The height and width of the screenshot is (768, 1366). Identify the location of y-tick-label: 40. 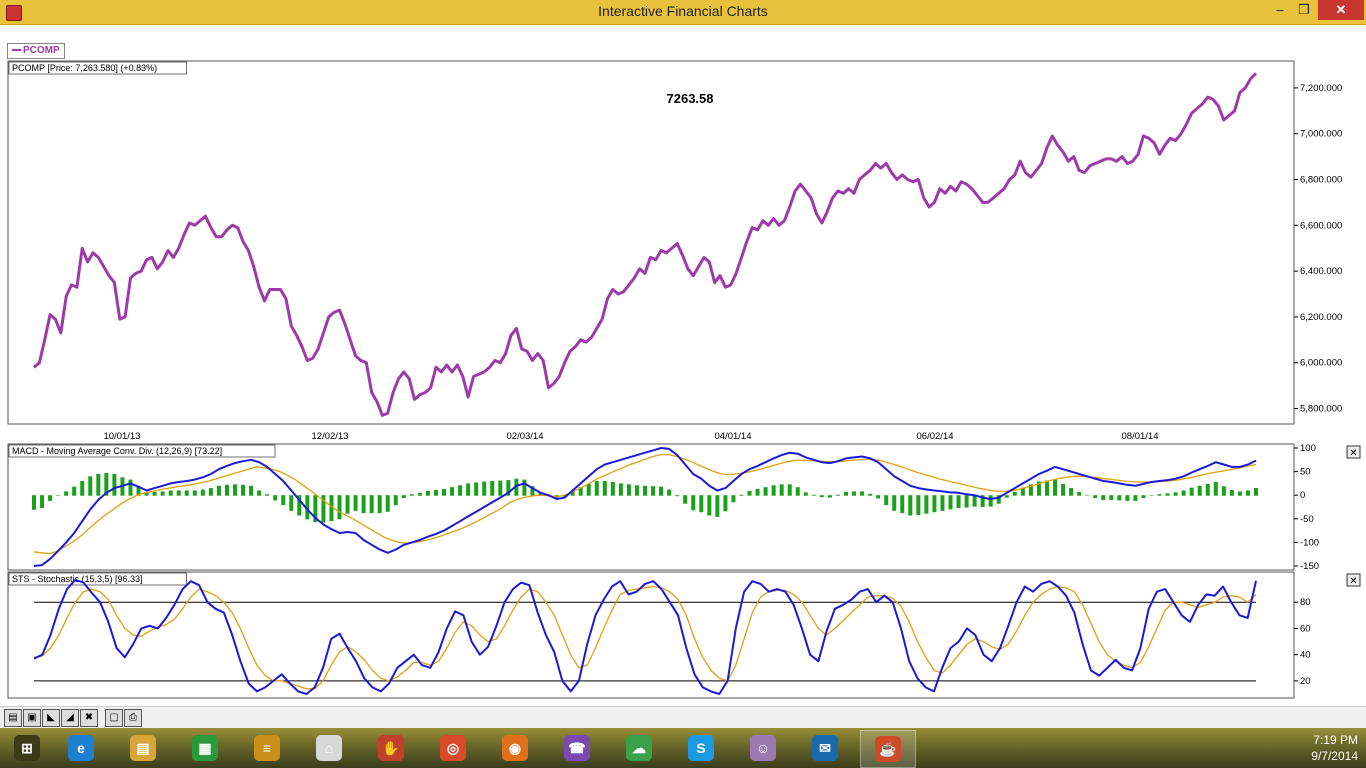
(1305, 655).